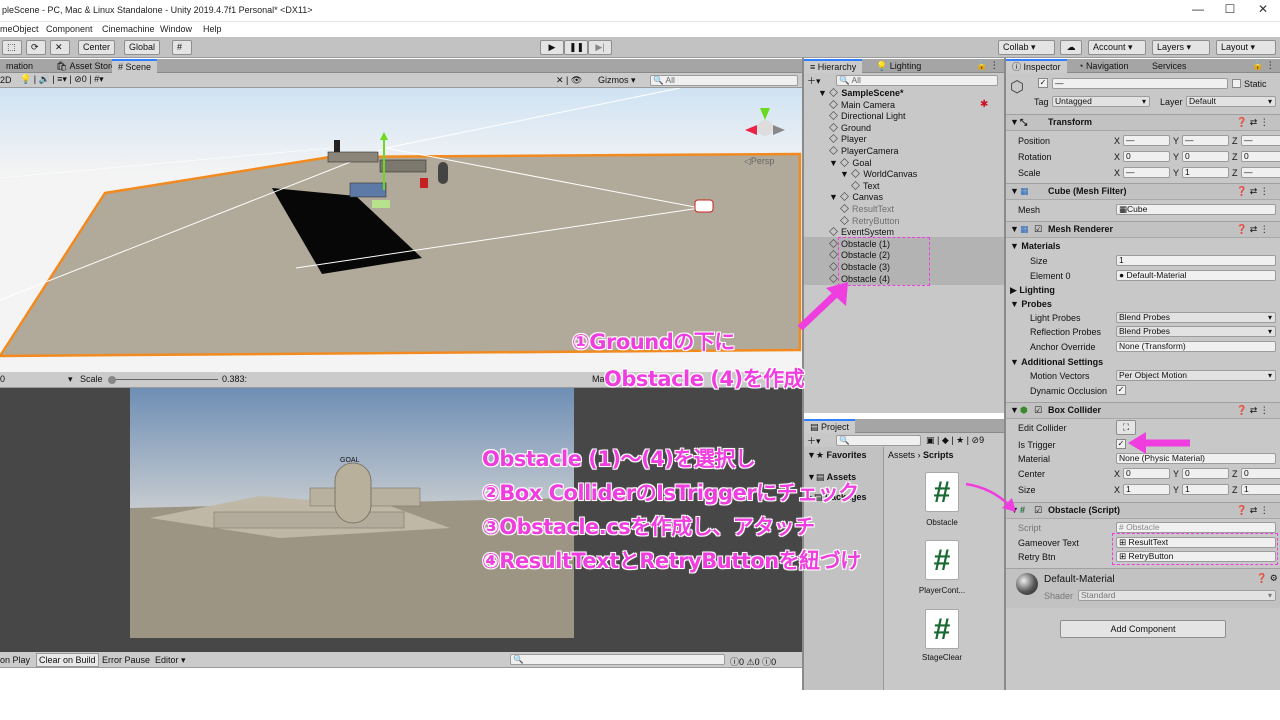 The image size is (1280, 720). Describe the element at coordinates (617, 659) in the screenshot. I see `console-search-input: 🔍` at that location.